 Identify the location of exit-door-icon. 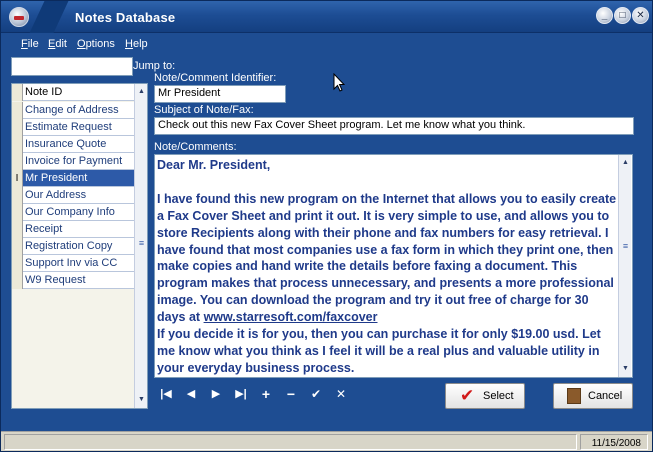
(574, 396).